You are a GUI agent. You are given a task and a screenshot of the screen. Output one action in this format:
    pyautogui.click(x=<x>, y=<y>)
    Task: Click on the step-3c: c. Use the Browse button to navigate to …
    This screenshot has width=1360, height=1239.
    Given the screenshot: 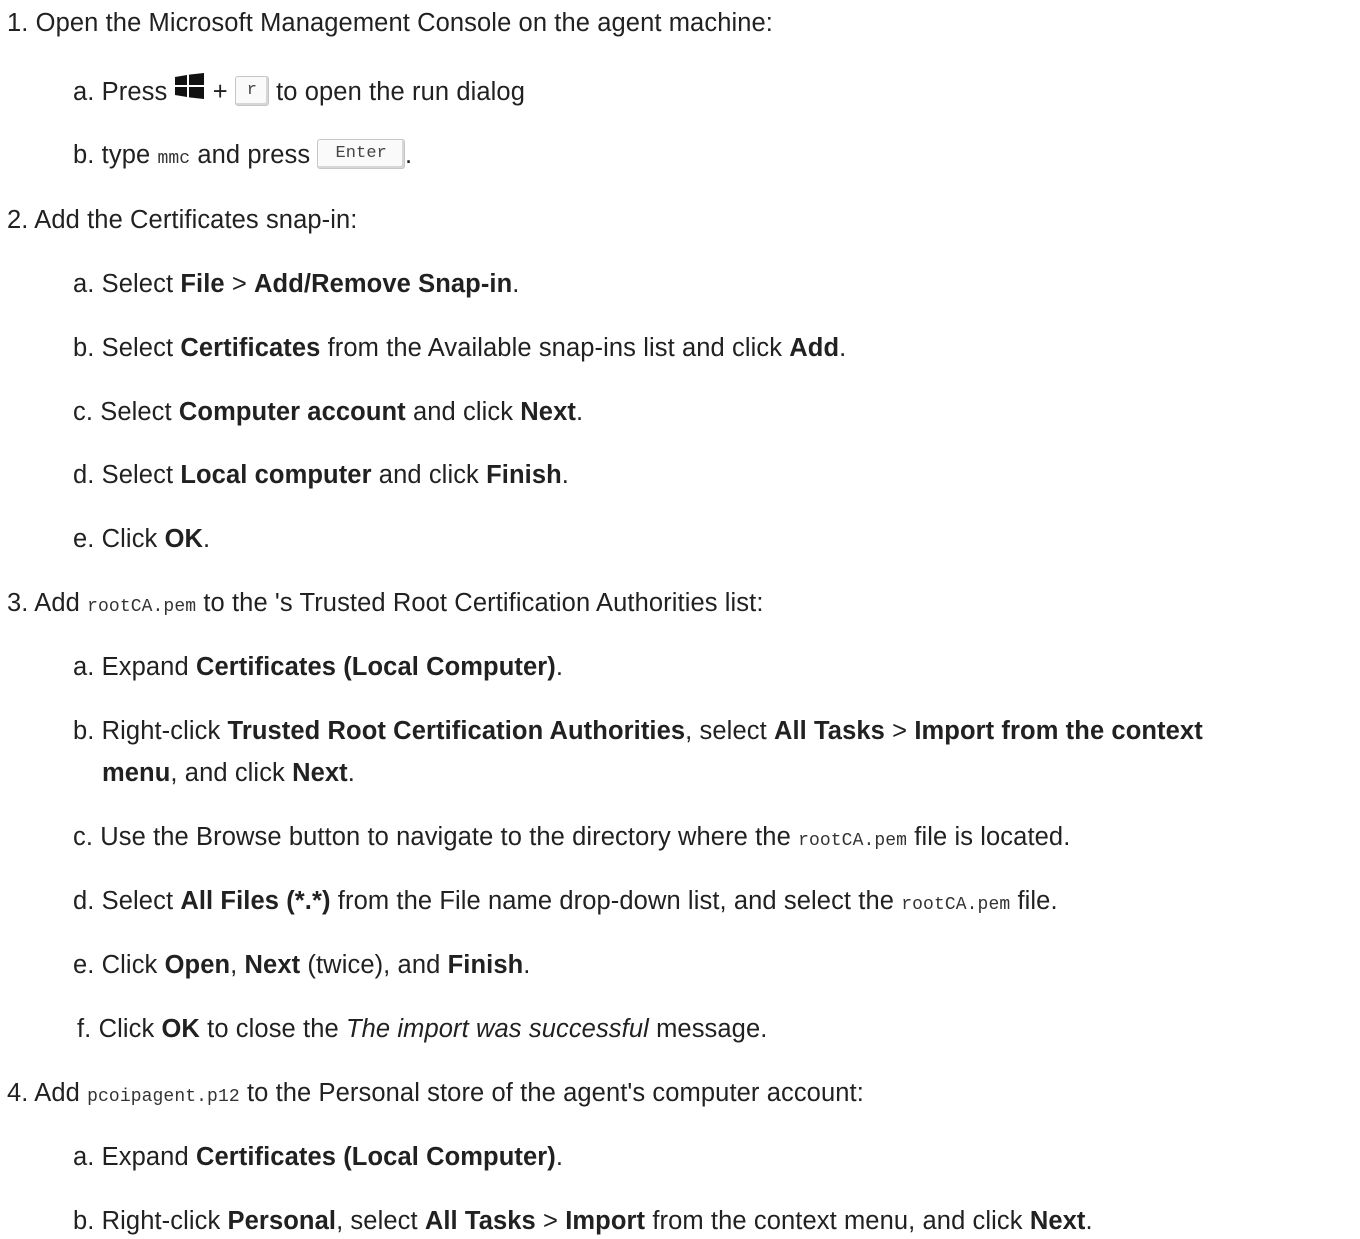 What is the action you would take?
    pyautogui.click(x=572, y=837)
    